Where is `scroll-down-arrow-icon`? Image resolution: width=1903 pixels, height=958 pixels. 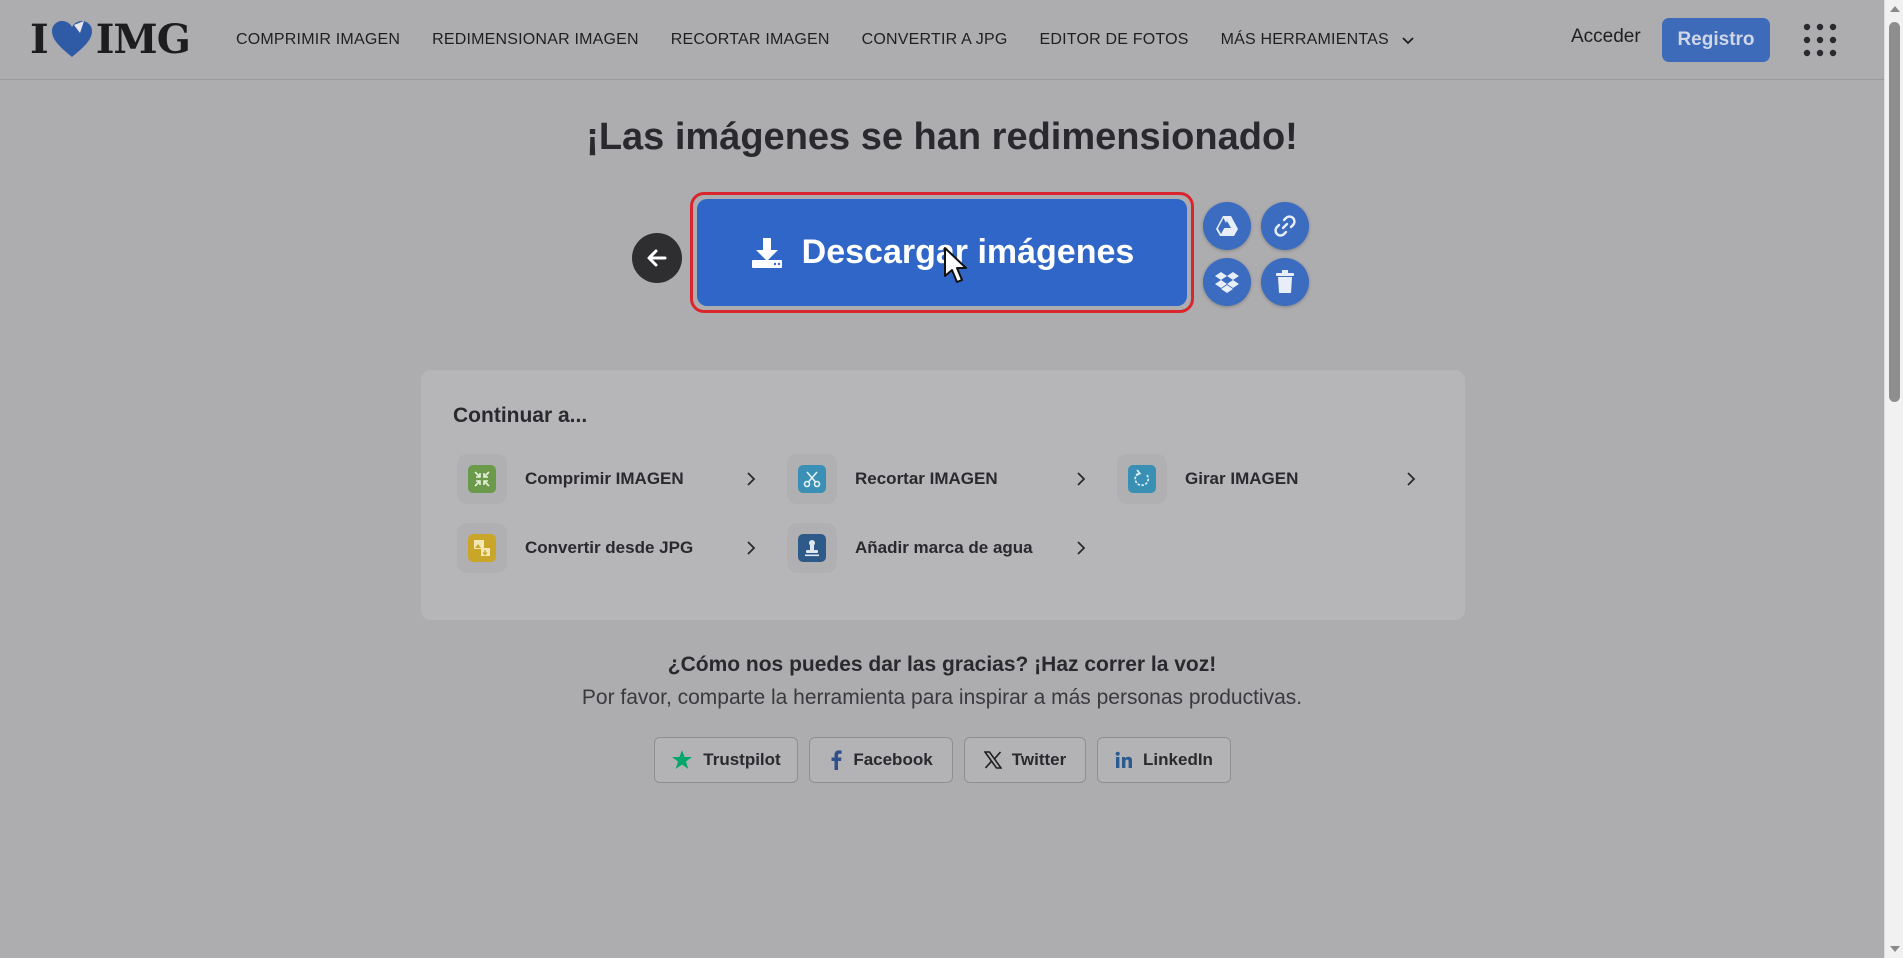 scroll-down-arrow-icon is located at coordinates (1895, 949).